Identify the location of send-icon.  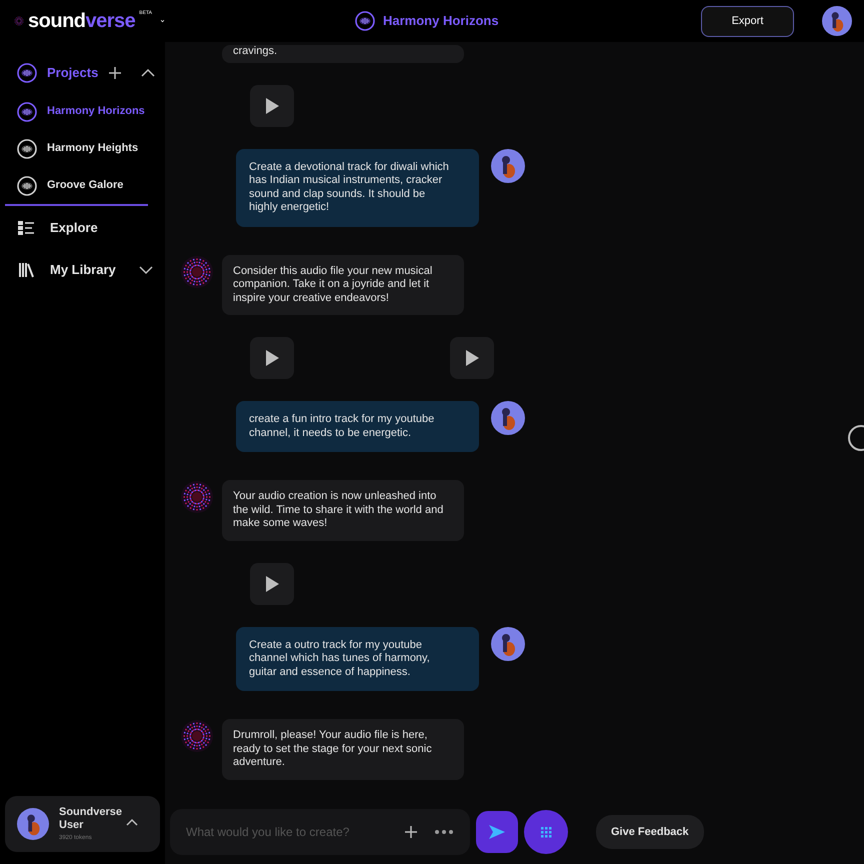
(497, 832).